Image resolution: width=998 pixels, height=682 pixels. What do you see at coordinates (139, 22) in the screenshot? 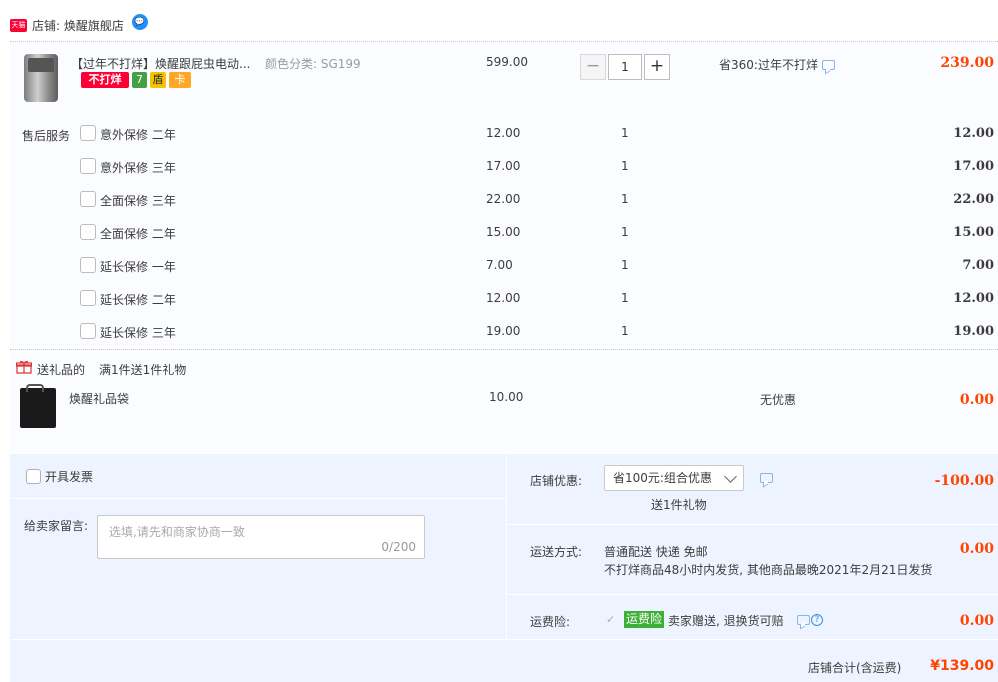
I see `wangwang-chat-icon: 💬` at bounding box center [139, 22].